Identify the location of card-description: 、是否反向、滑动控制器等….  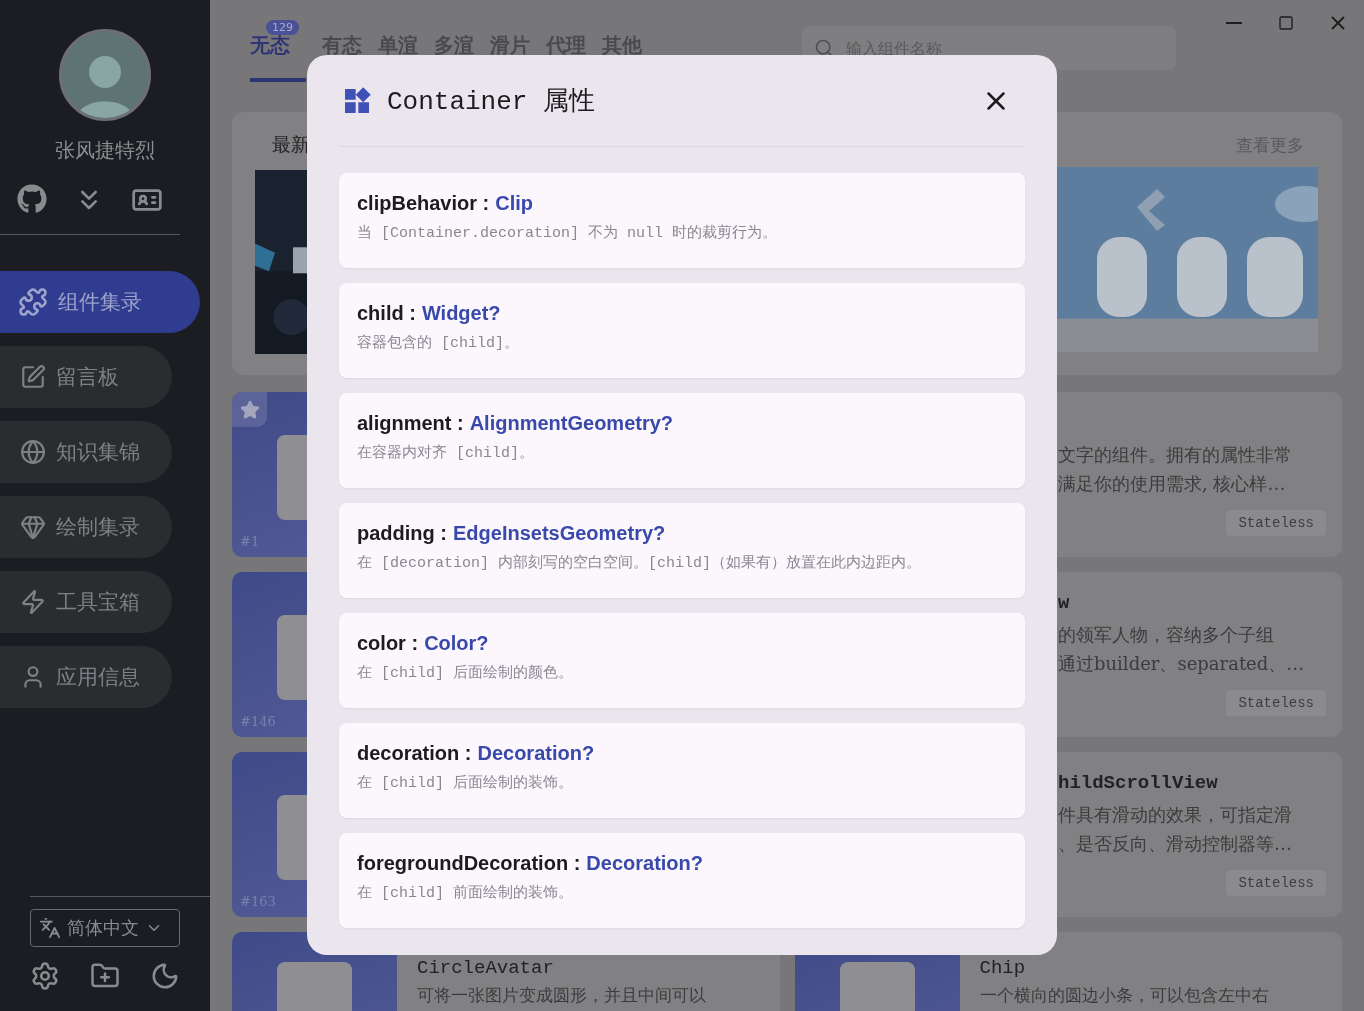
(1175, 844).